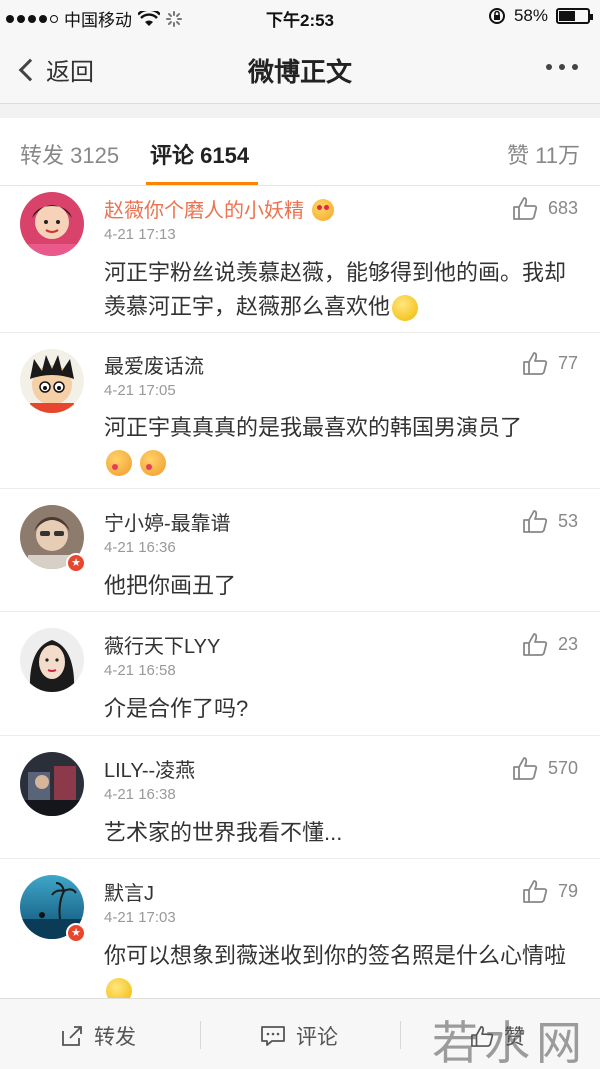 This screenshot has height=1069, width=600. What do you see at coordinates (300, 152) in the screenshot?
I see `tab-bar: 转发 3125 评论 6154 赞 11万` at bounding box center [300, 152].